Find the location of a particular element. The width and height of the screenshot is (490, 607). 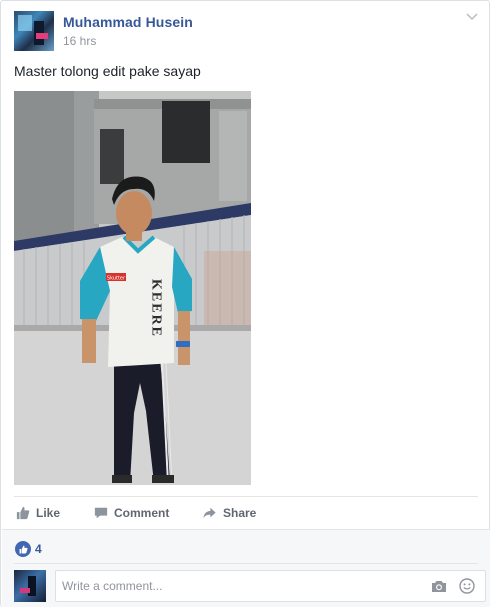

shirt-print-text: KEERE is located at coordinates (156, 308).